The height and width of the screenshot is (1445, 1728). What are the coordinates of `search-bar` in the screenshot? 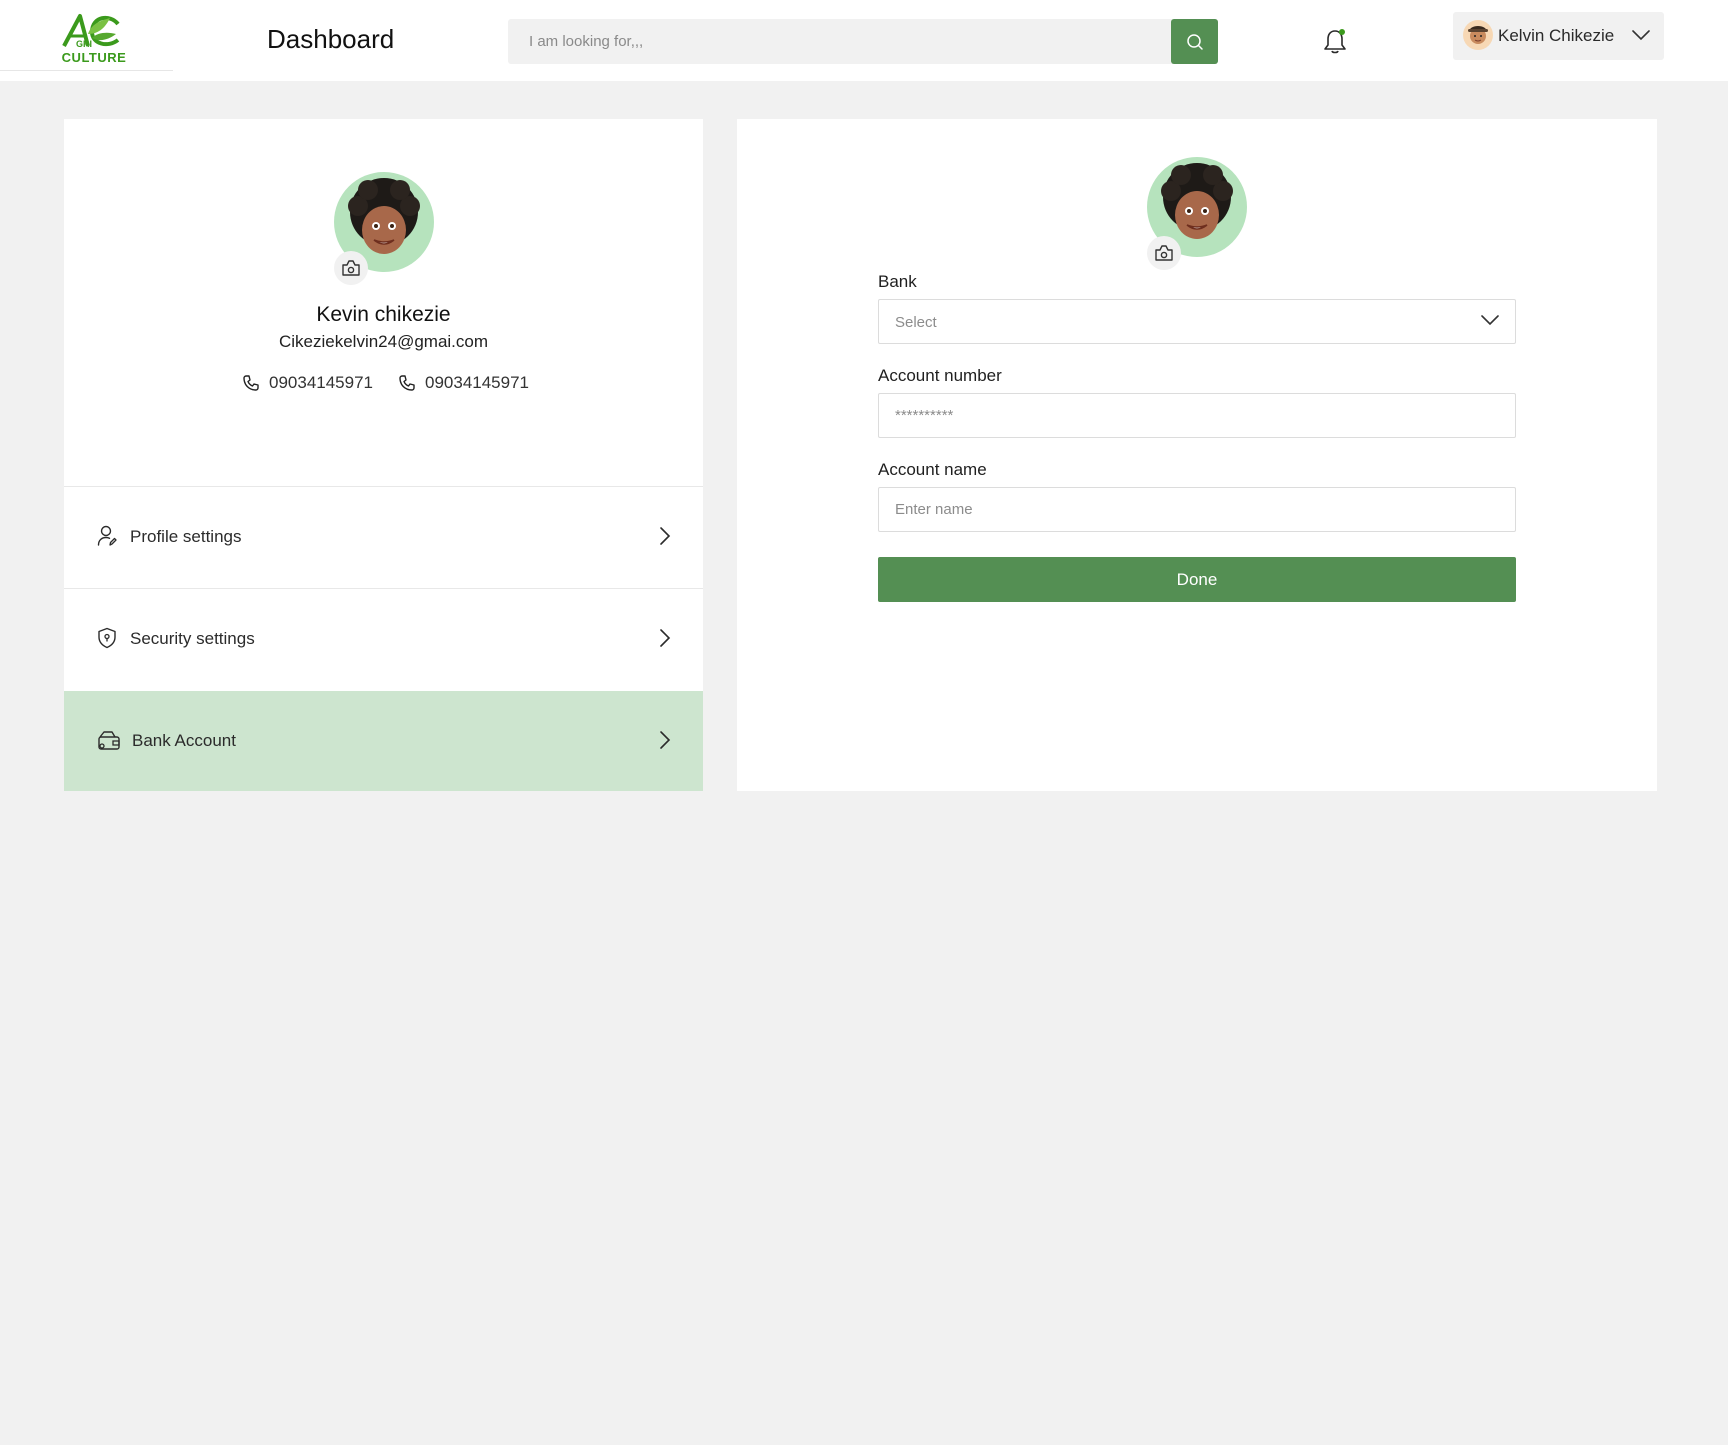 It's located at (863, 41).